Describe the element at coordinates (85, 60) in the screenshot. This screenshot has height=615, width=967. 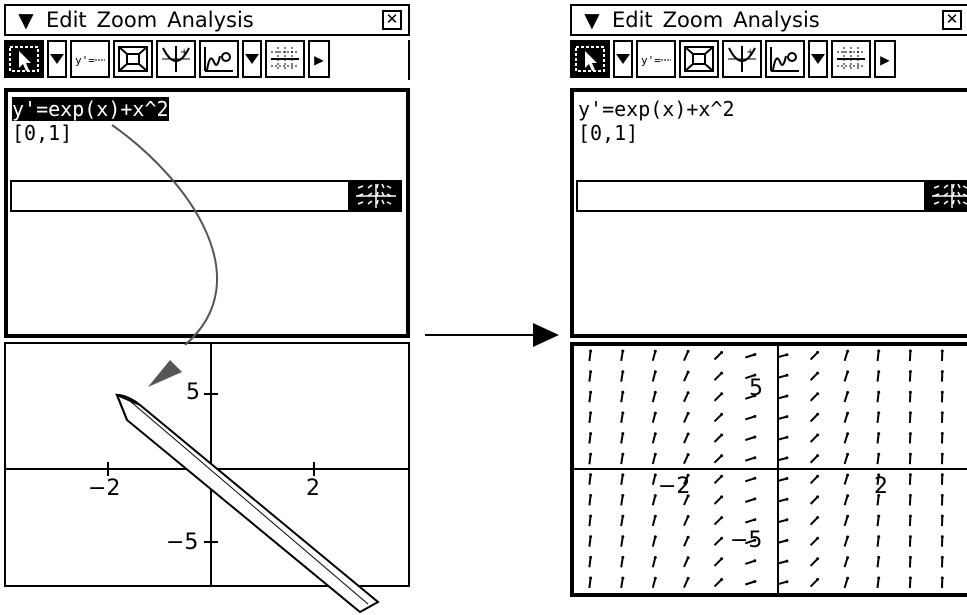
I see `svg-text: y'=` at that location.